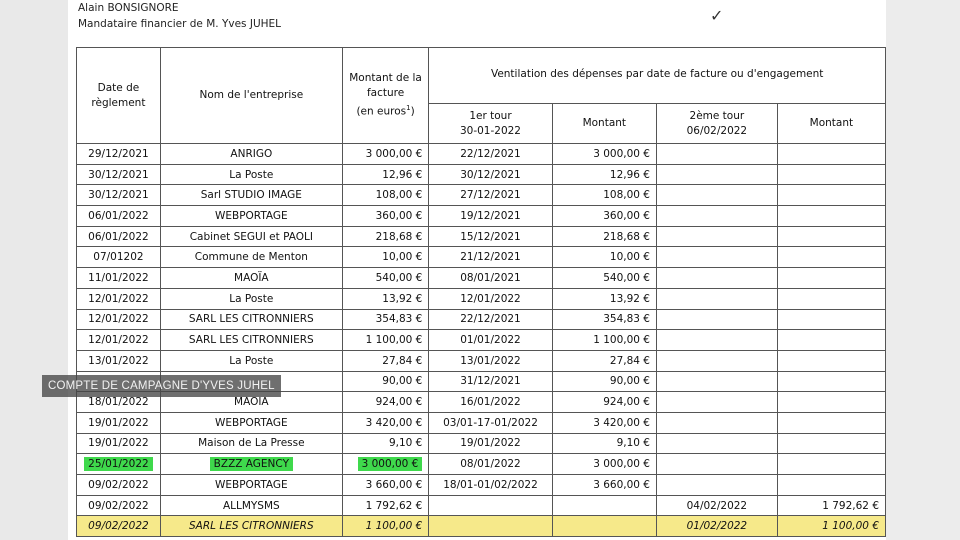 The width and height of the screenshot is (960, 540). I want to click on cell-amount: 3 660,00 €, so click(385, 485).